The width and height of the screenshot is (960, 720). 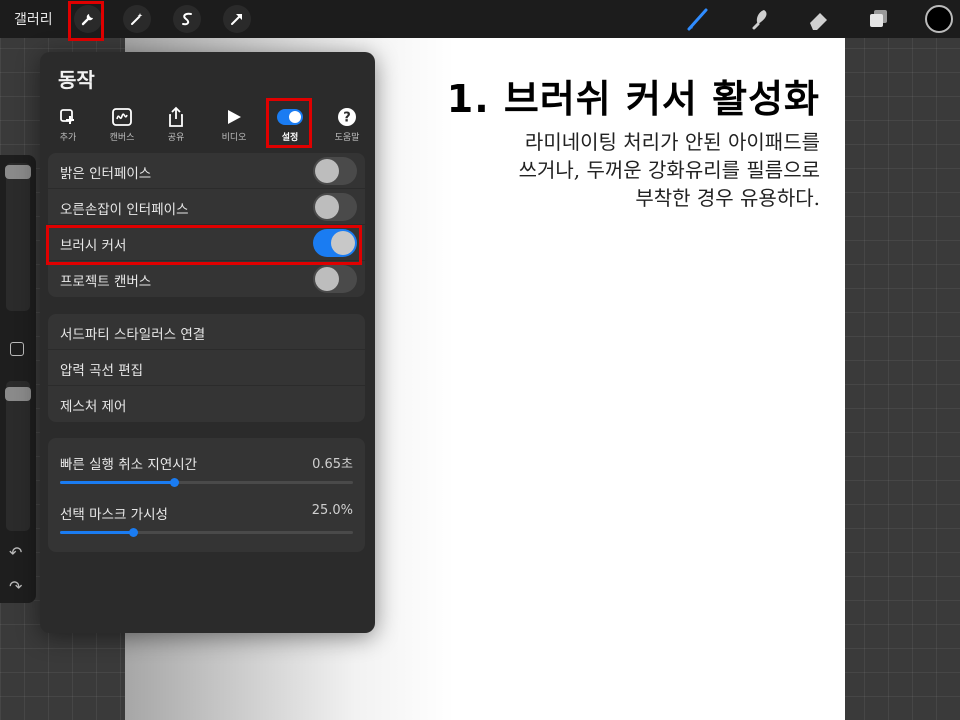 What do you see at coordinates (206, 171) in the screenshot?
I see `setting-light-interface: 밝은 인터페이스` at bounding box center [206, 171].